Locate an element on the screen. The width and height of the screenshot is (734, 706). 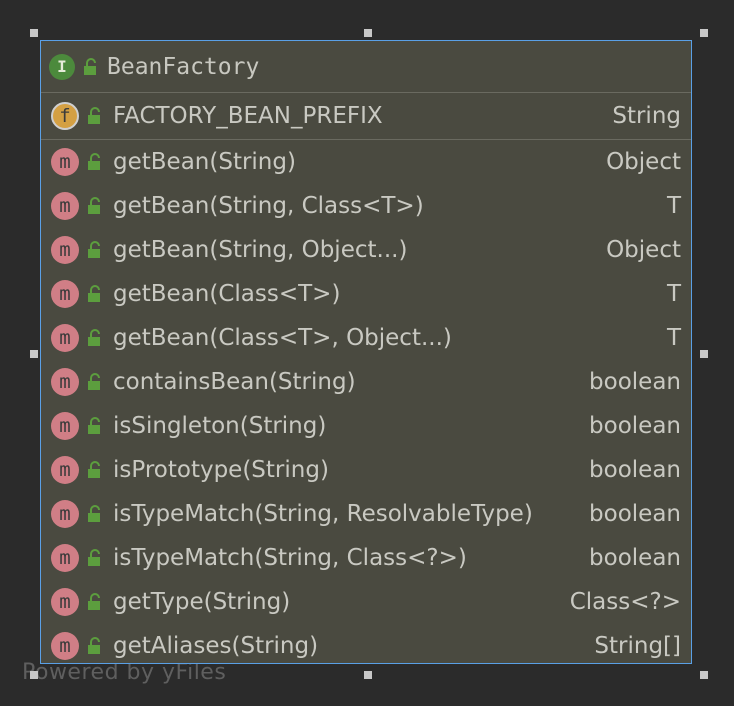
method-return-type: Class<?> is located at coordinates (625, 602).